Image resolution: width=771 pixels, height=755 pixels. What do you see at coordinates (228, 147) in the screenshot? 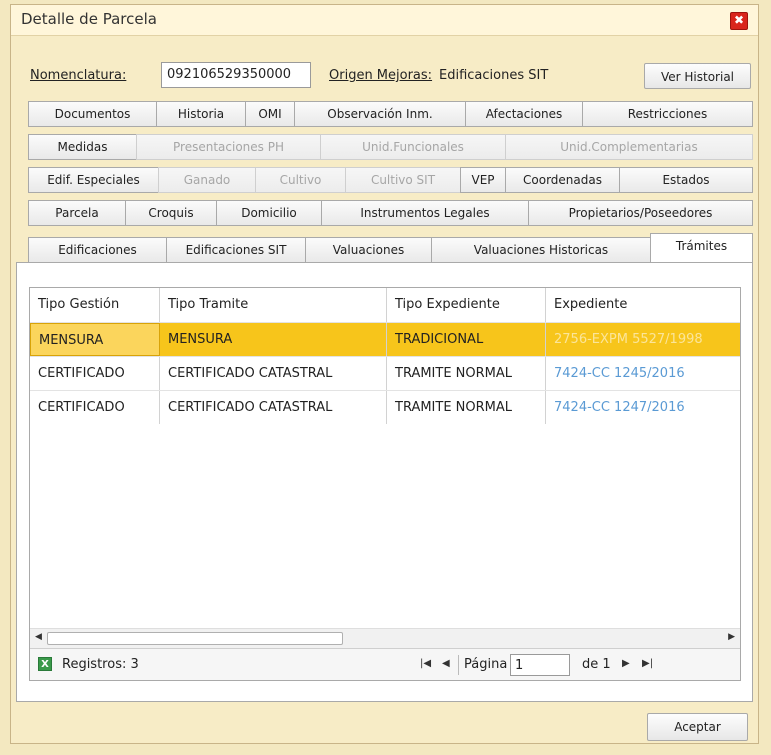
I see `tab-presentaciones-ph: Presentaciones PH` at bounding box center [228, 147].